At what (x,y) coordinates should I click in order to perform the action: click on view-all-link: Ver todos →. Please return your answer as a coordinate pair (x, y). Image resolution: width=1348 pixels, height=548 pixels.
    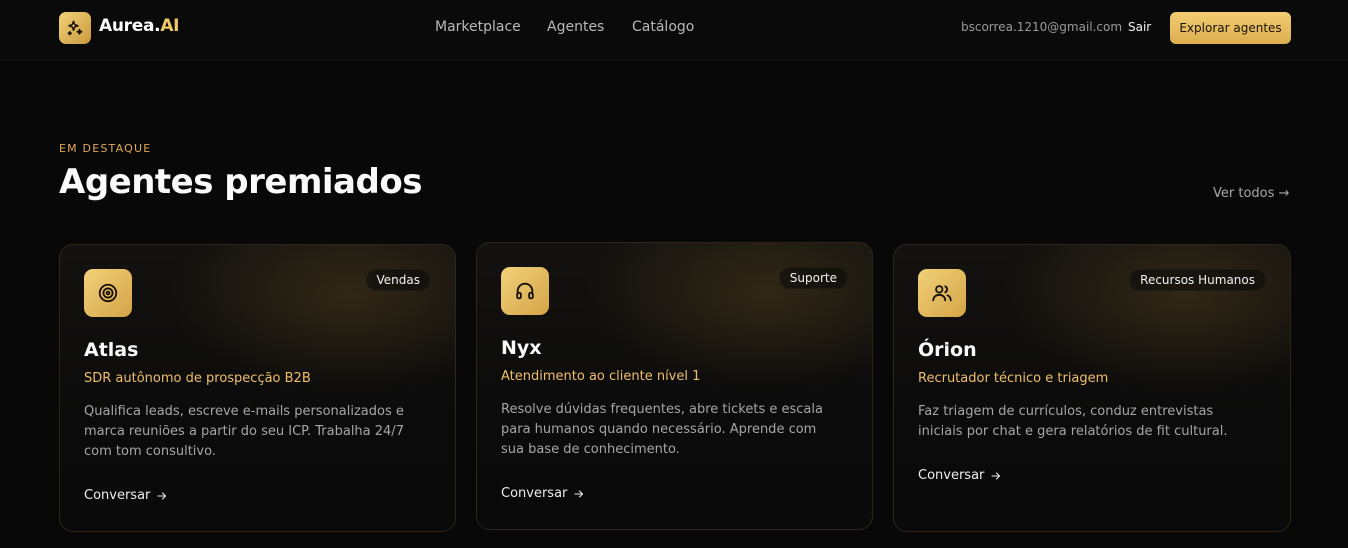
    Looking at the image, I should click on (1251, 193).